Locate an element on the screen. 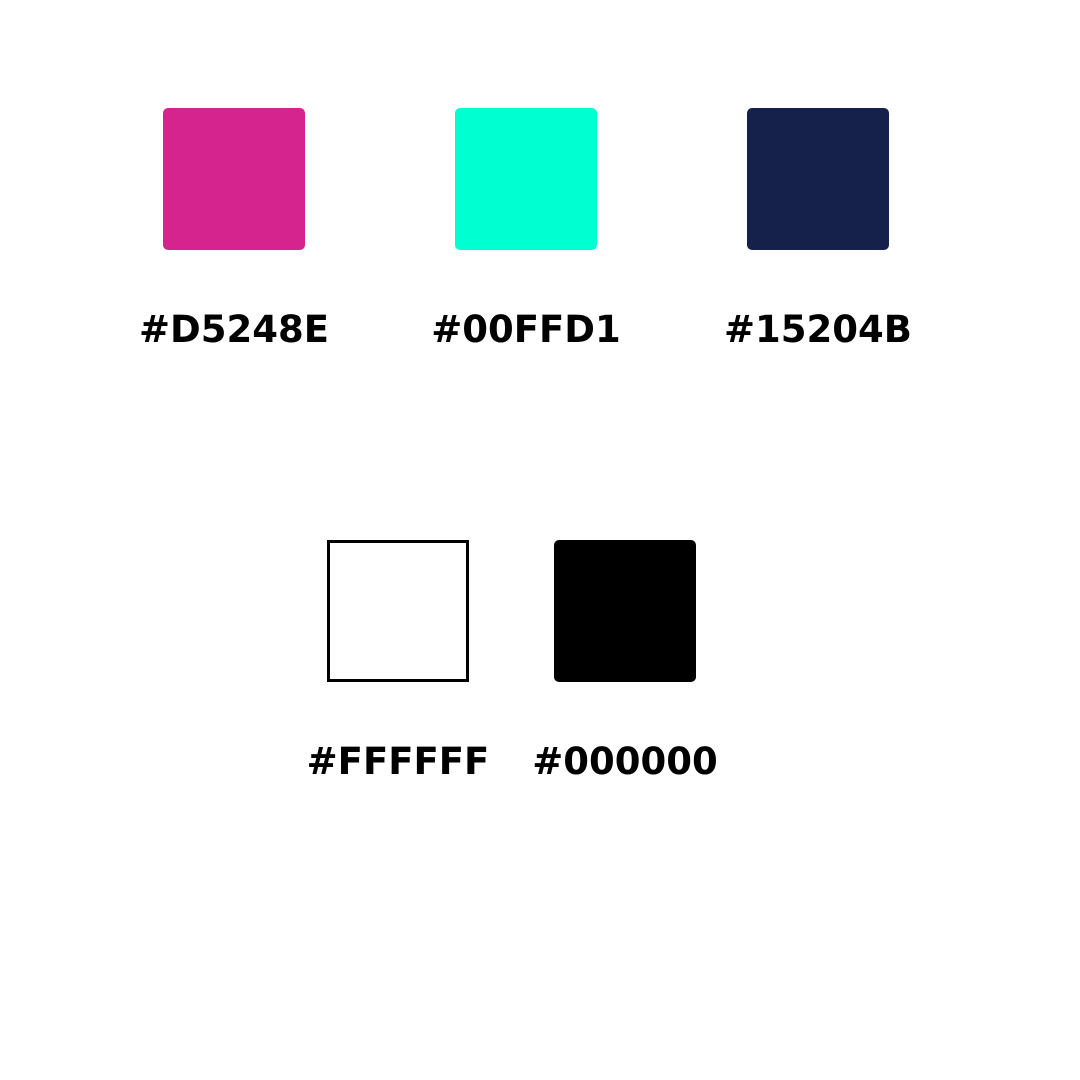 Image resolution: width=1080 pixels, height=1080 pixels. color-swatch-white is located at coordinates (398, 611).